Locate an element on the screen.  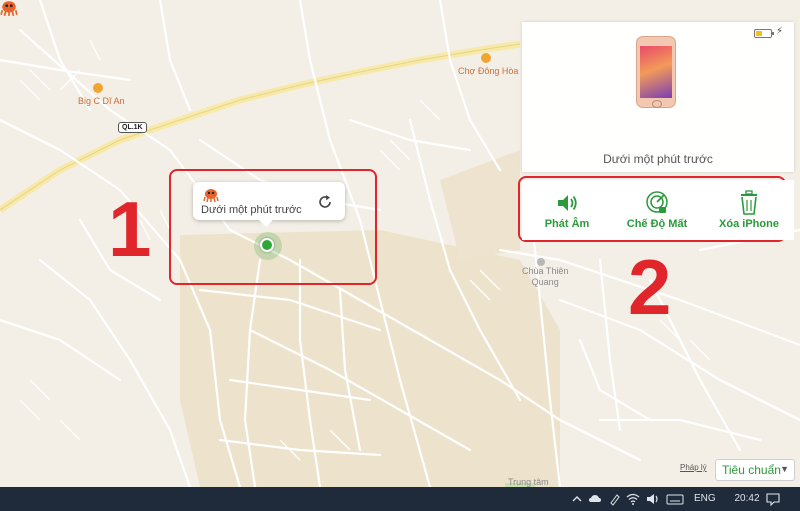
poi-label-chua-line2: Quang is located at coordinates (545, 282).